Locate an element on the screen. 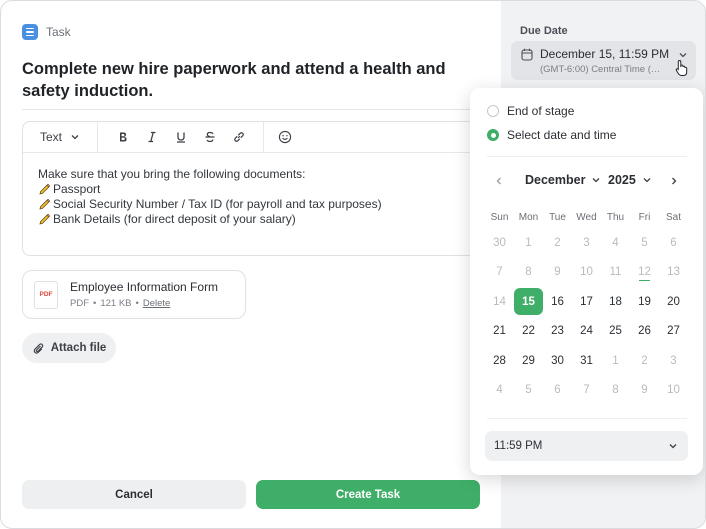 This screenshot has width=706, height=529. calendar-day: 23 is located at coordinates (557, 332).